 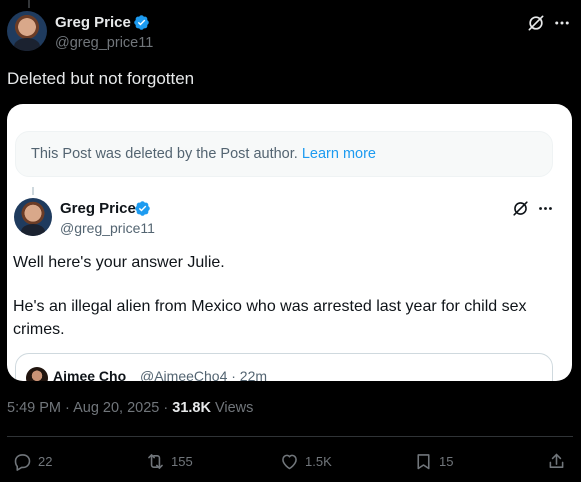 I want to click on quoted-text-line-3: crimes., so click(x=39, y=329).